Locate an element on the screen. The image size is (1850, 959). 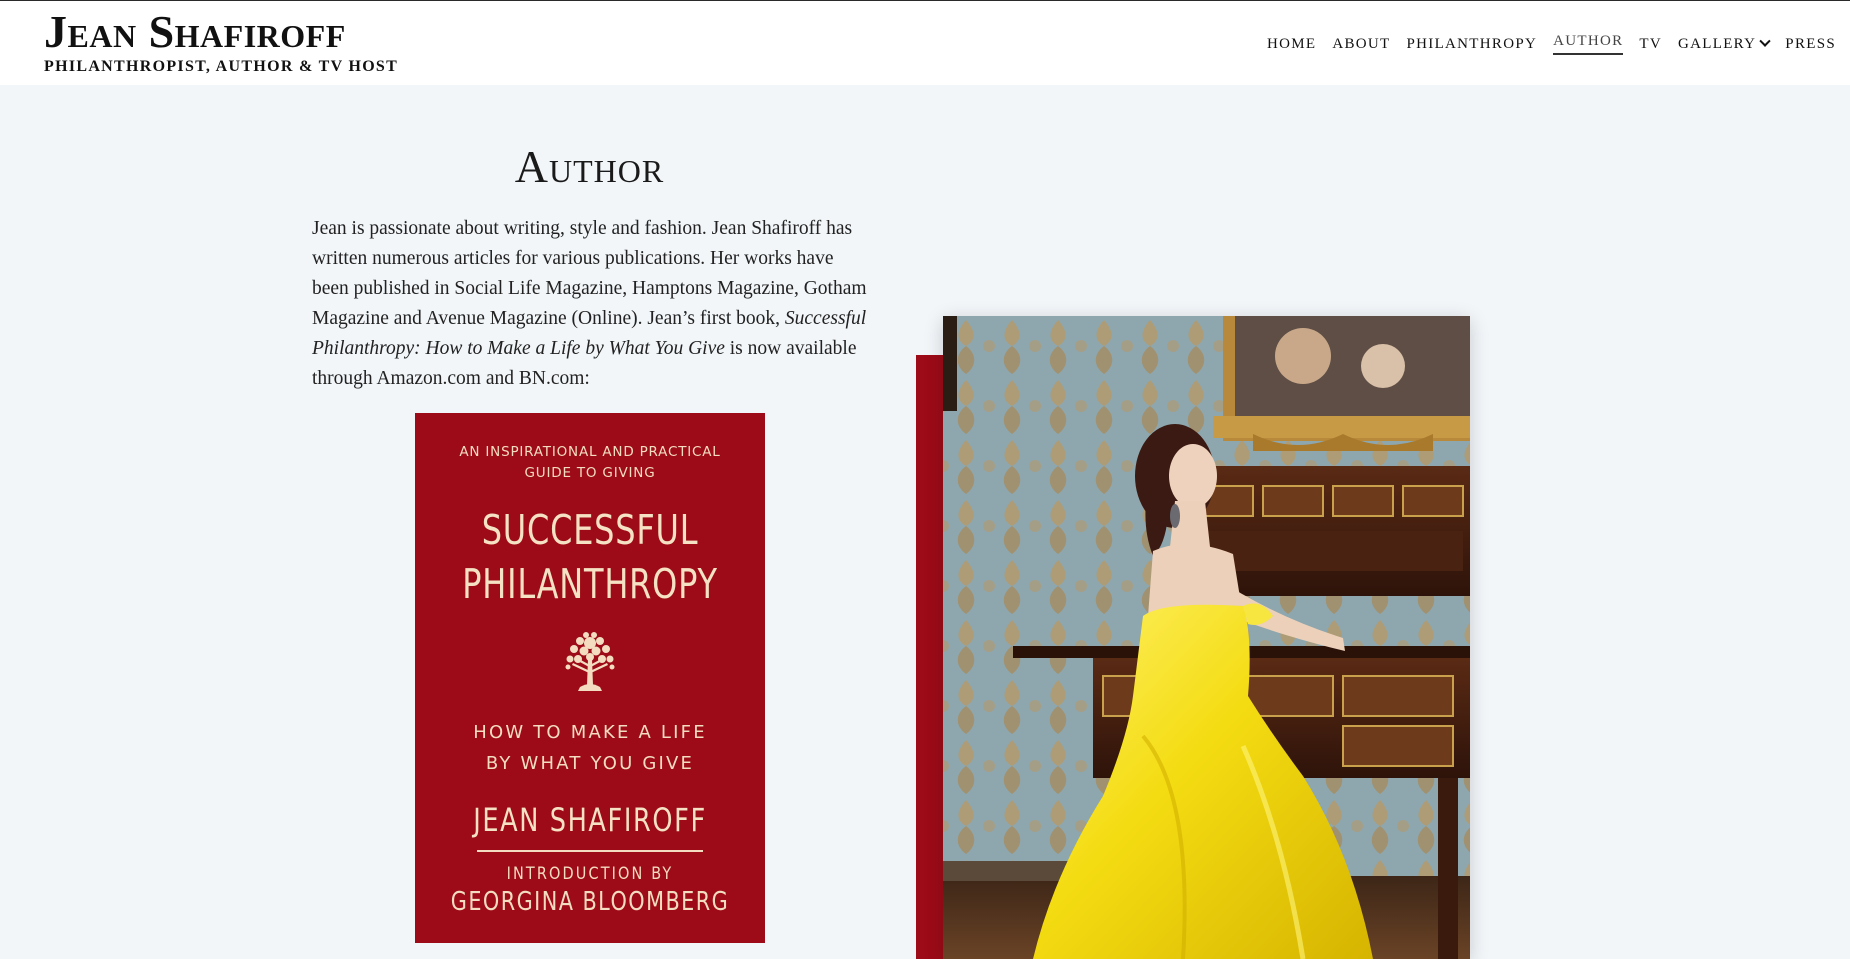
nav-item-philanthropy: PHILANTHROPY is located at coordinates (1472, 44).